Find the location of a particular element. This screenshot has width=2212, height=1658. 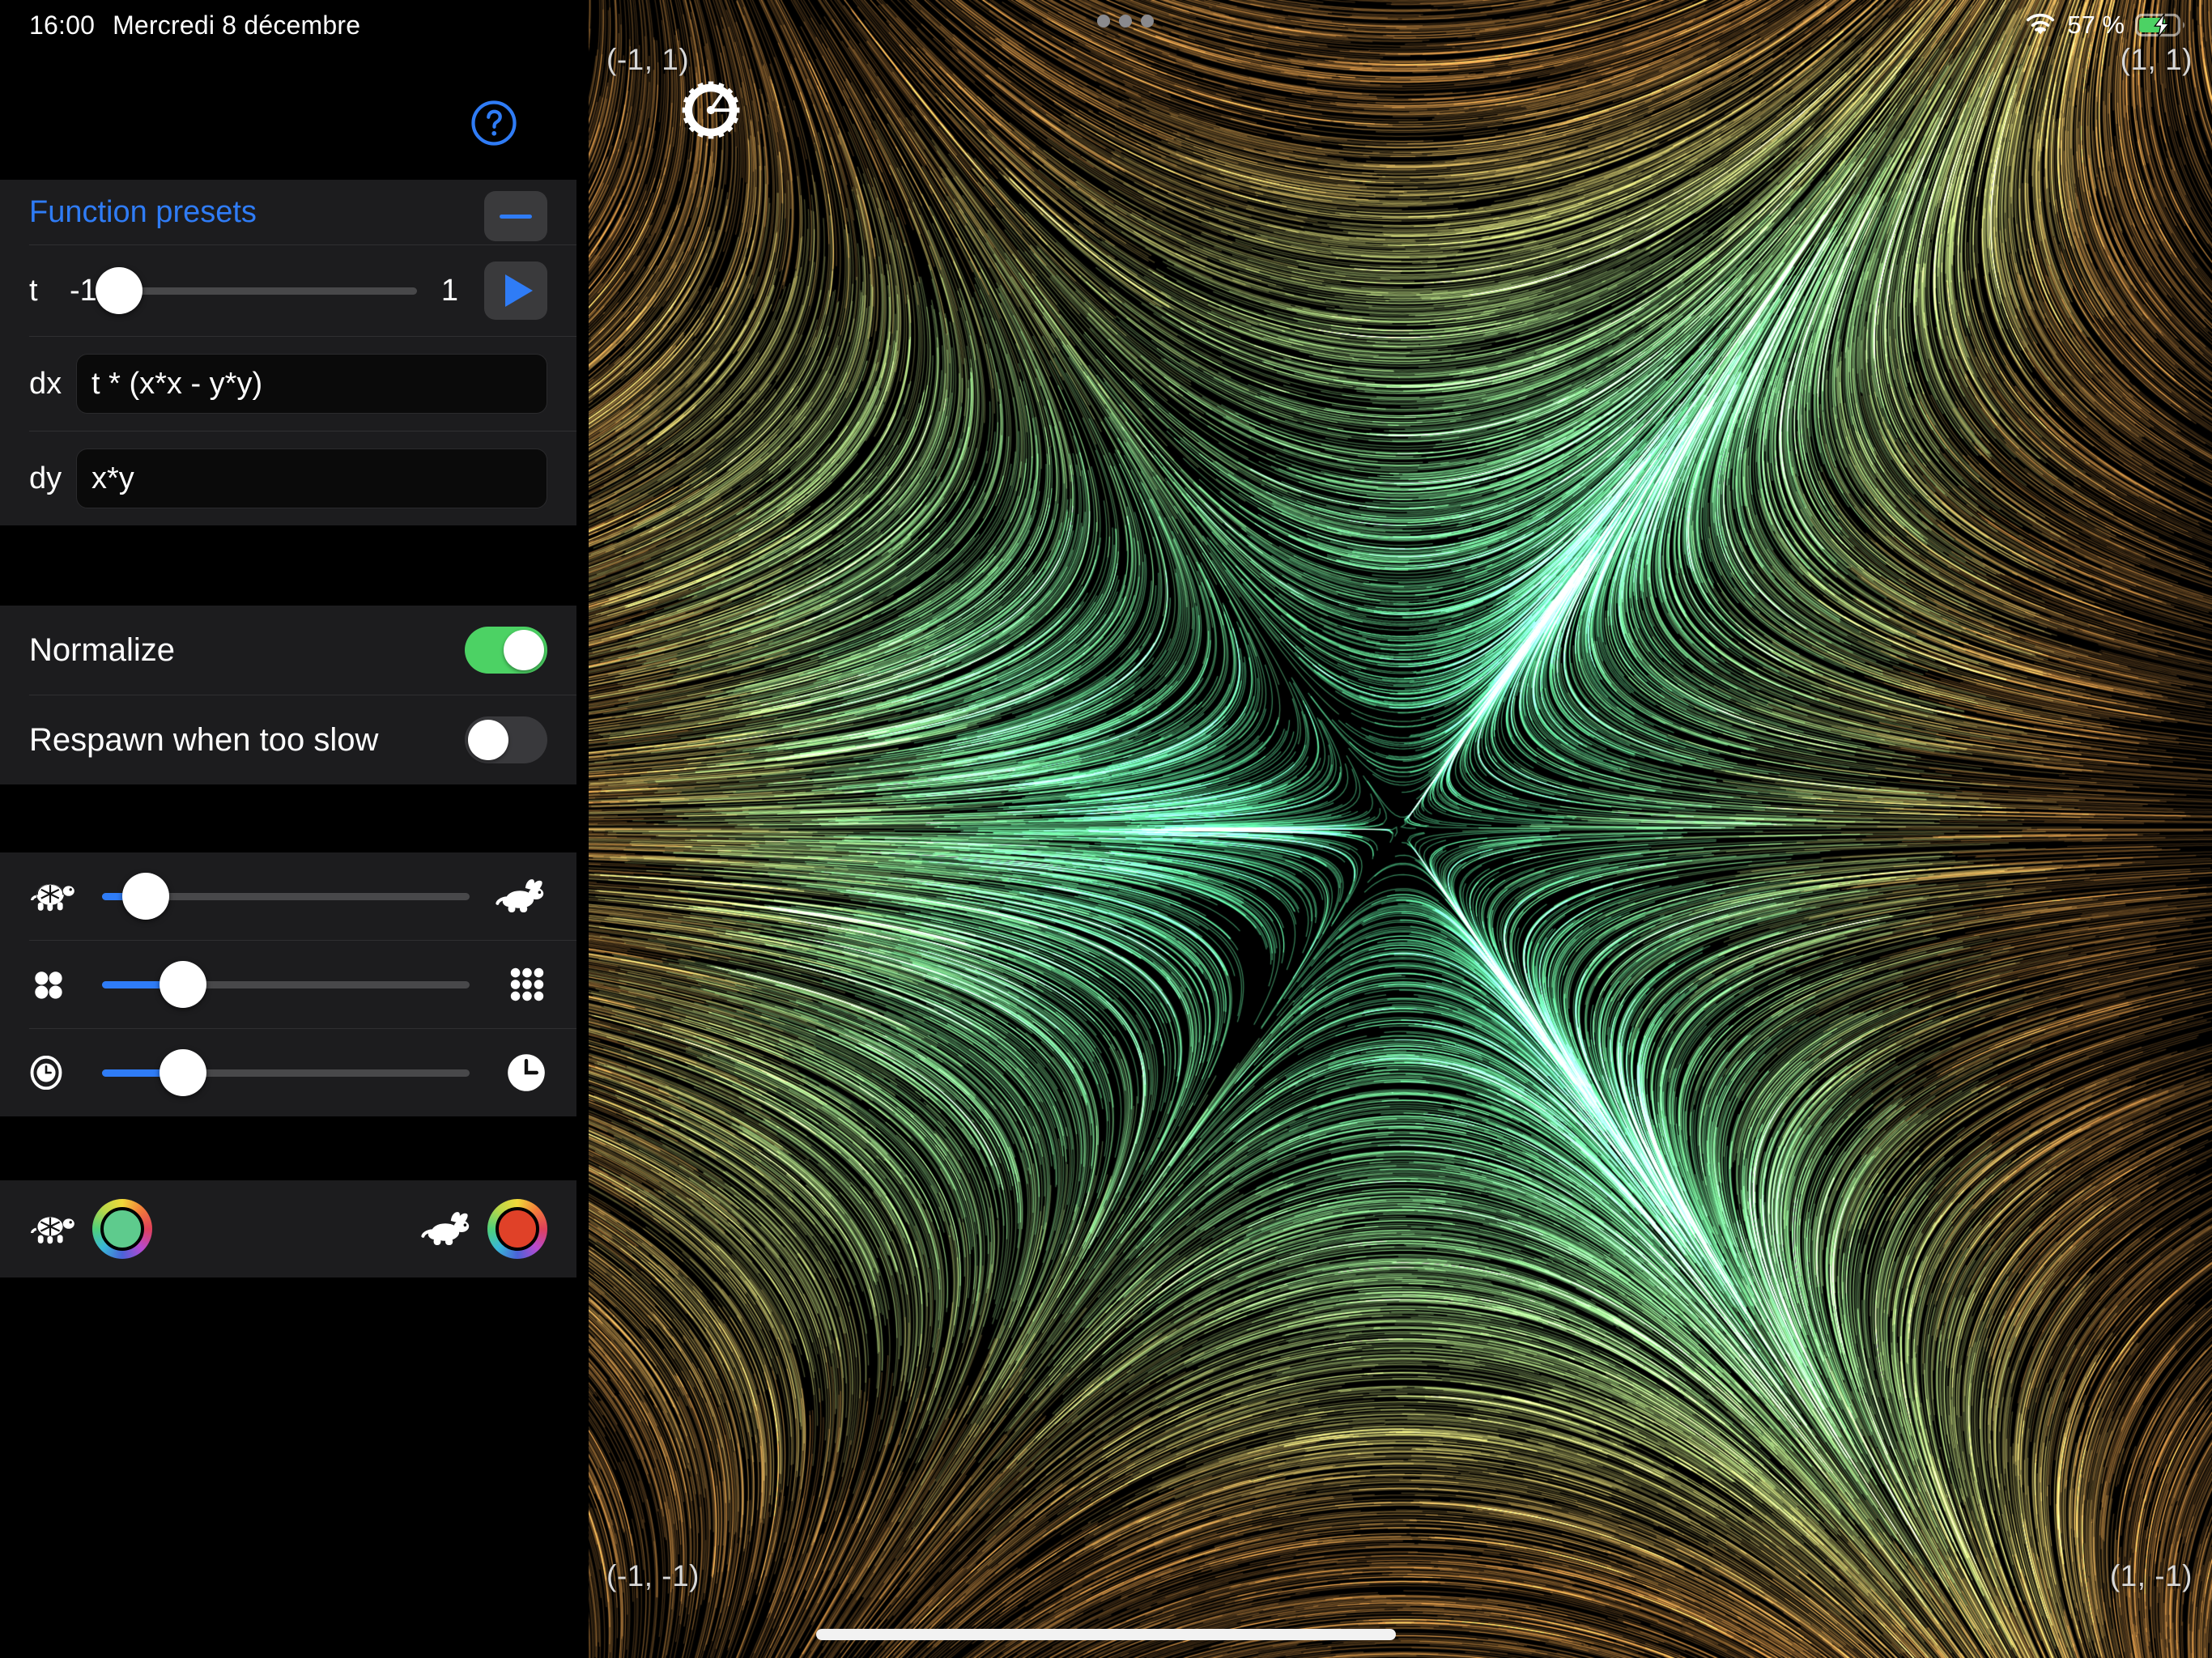

question-mark-circle-icon is located at coordinates (494, 123).